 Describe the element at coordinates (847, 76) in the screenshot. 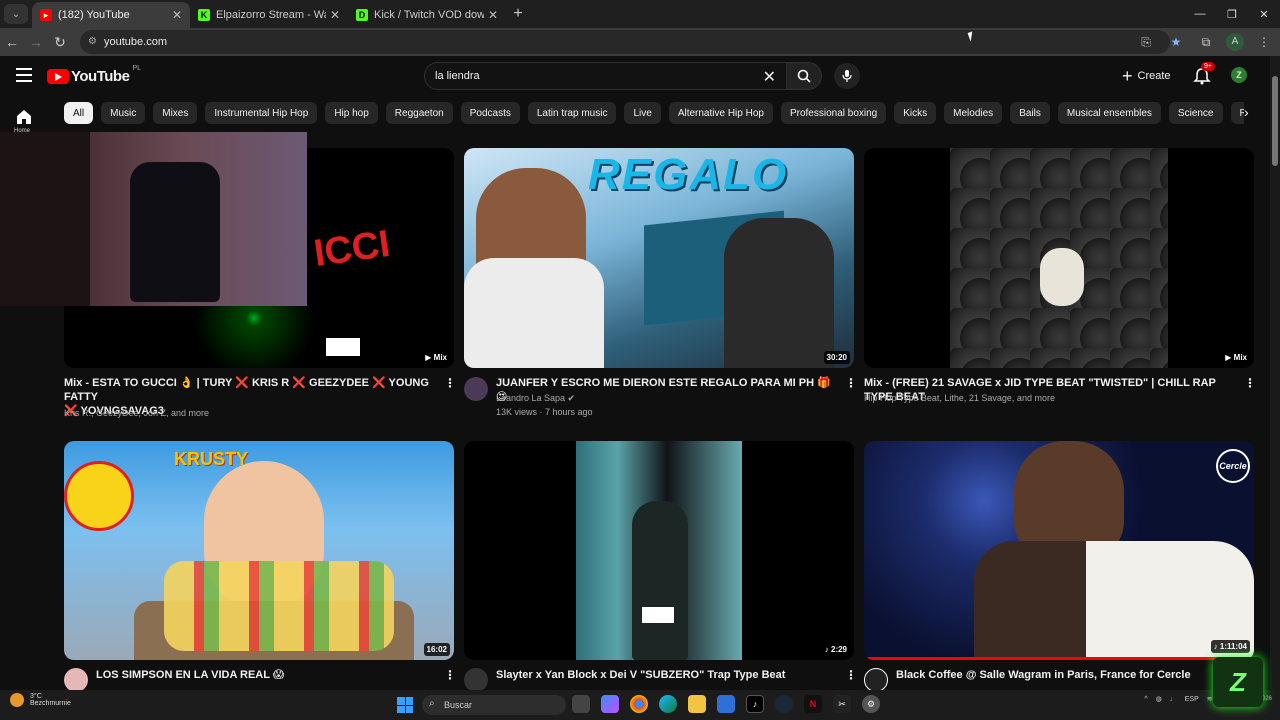

I see `voice-search-button` at that location.